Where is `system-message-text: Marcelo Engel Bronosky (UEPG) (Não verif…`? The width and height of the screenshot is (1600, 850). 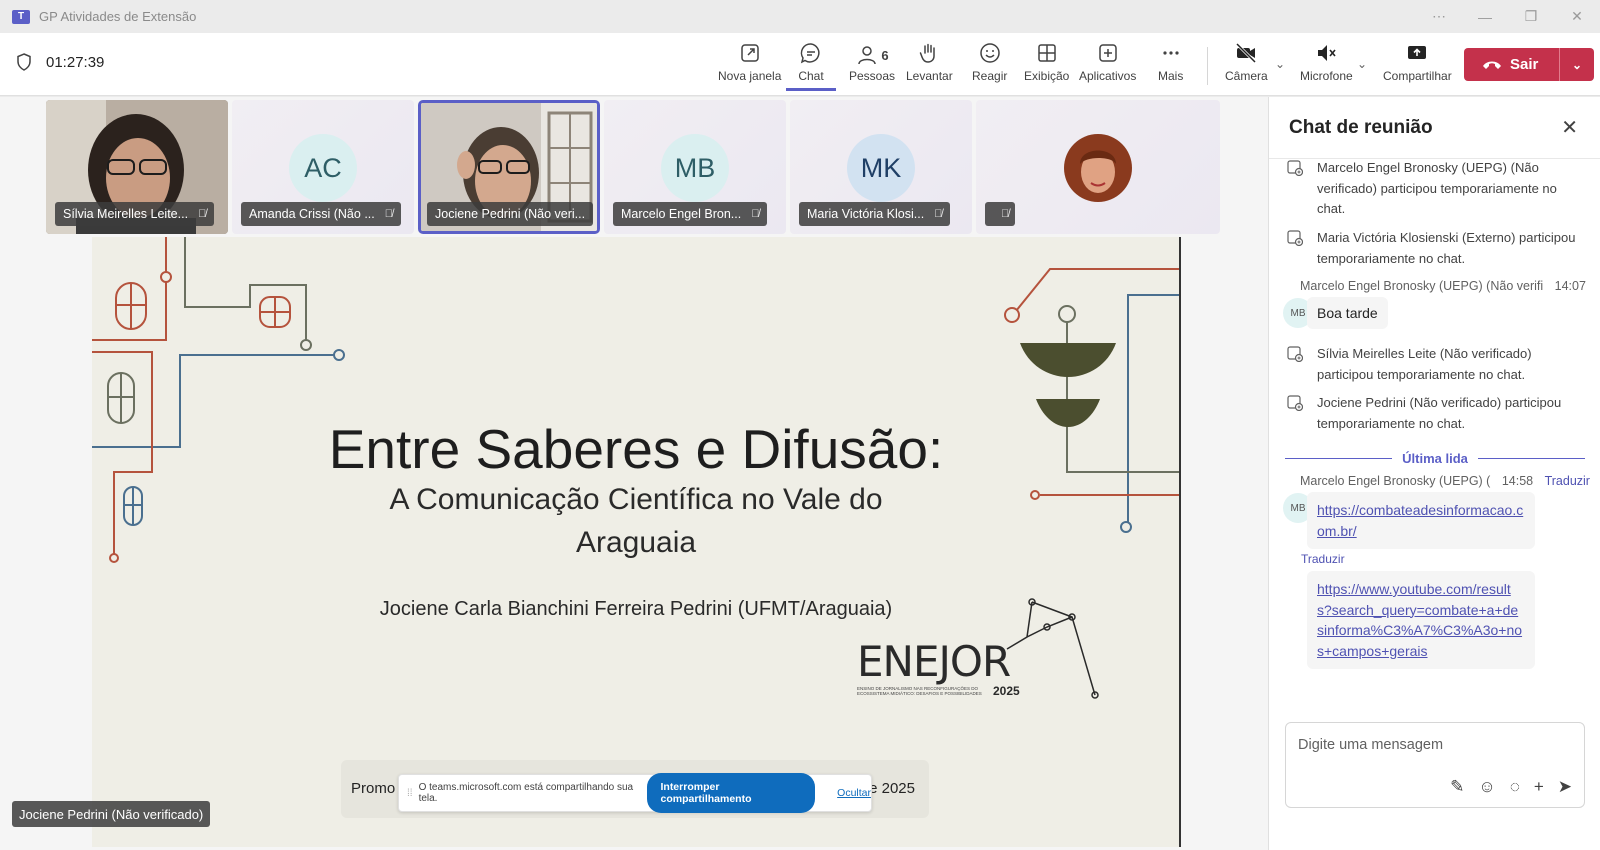 system-message-text: Marcelo Engel Bronosky (UEPG) (Não verif… is located at coordinates (1437, 188).